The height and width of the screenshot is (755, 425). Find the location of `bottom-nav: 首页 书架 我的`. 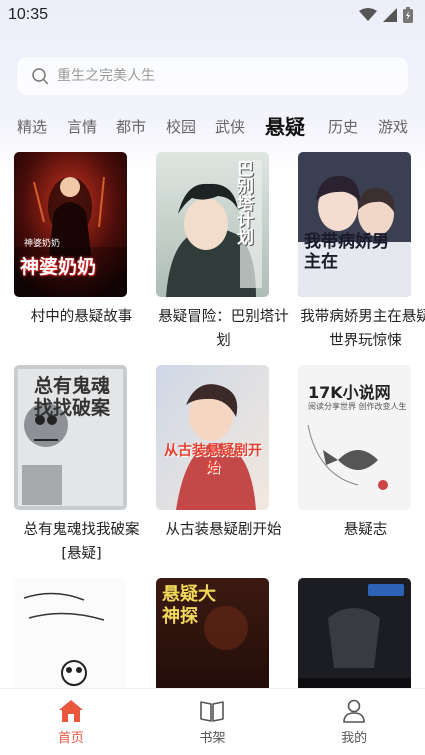

bottom-nav: 首页 书架 我的 is located at coordinates (212, 721).